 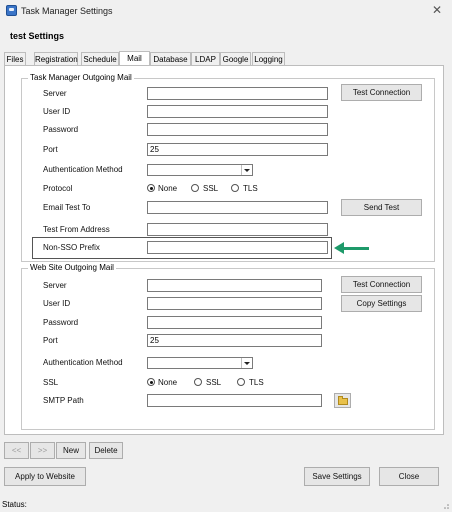 I want to click on email-test-label: Email Test To, so click(x=67, y=207).